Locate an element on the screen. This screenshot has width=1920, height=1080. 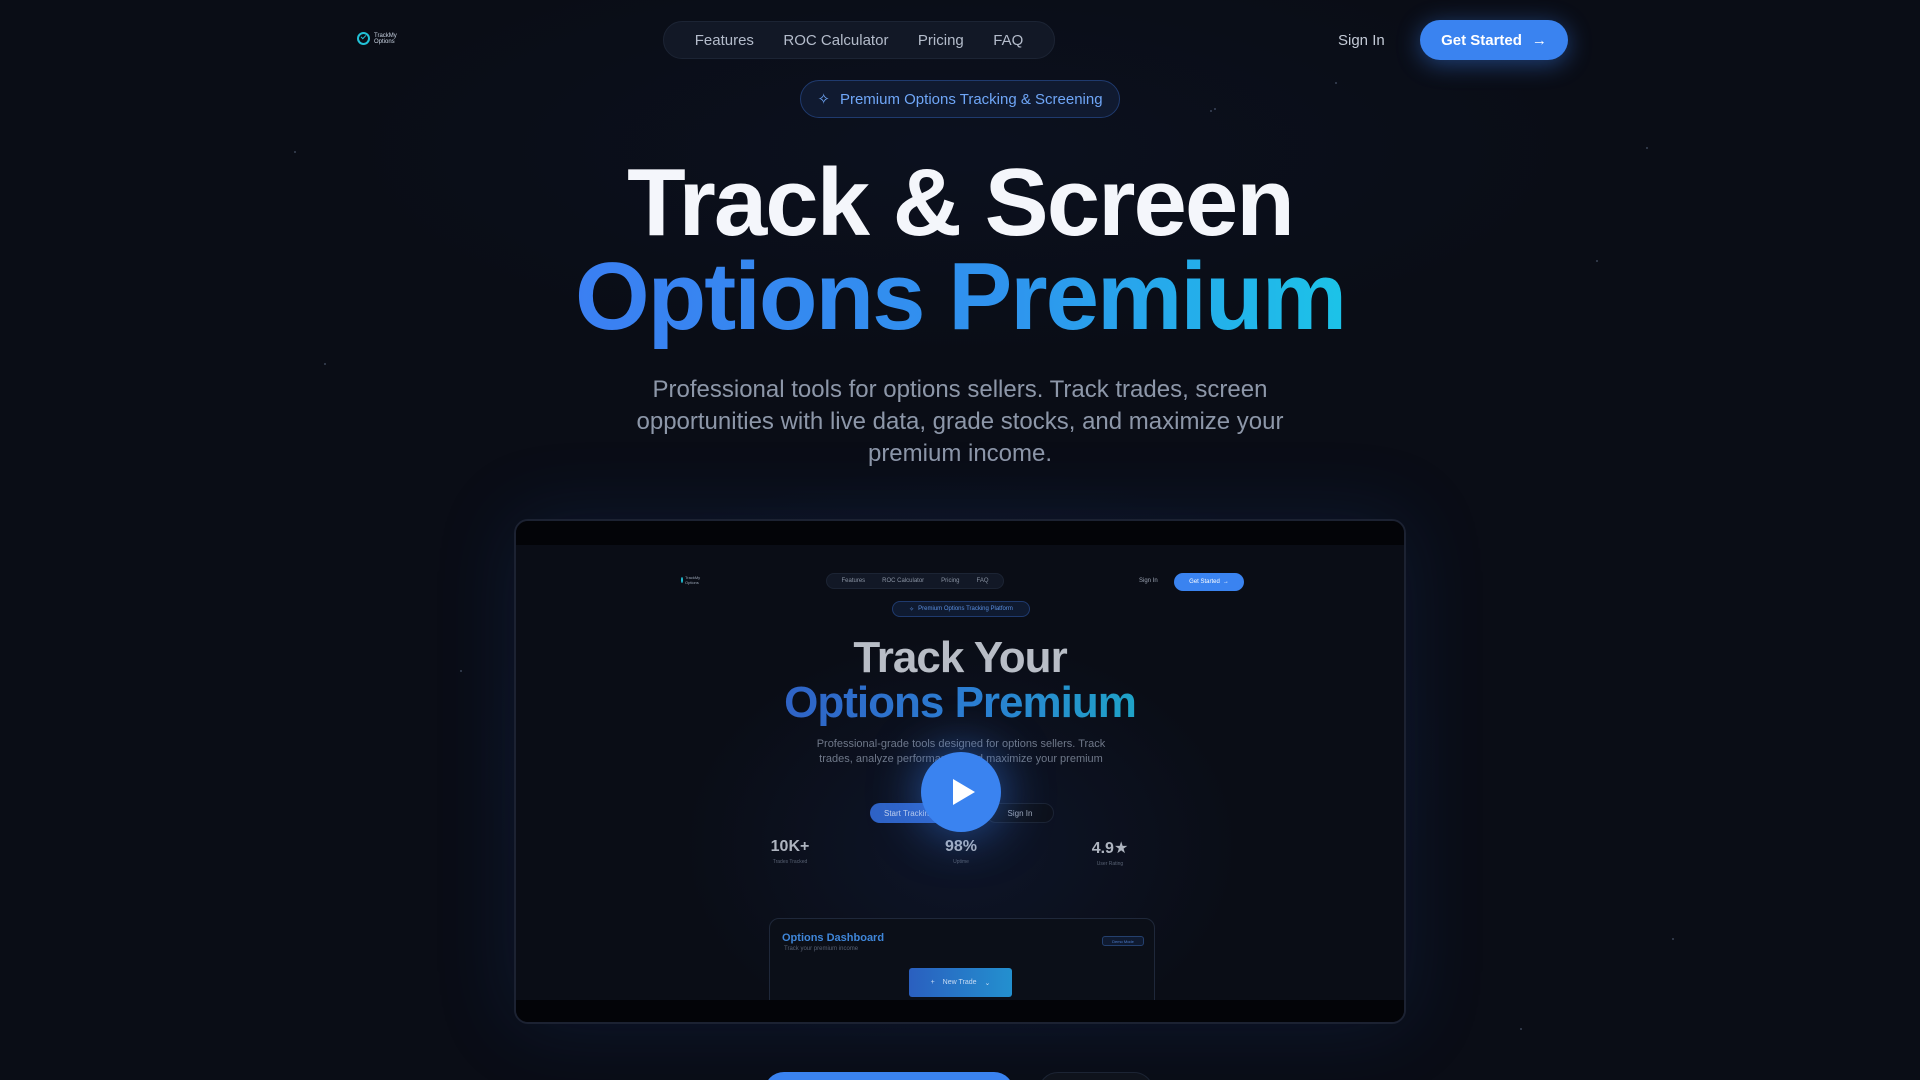
preview-stat-value: 10K+ is located at coordinates (790, 846).